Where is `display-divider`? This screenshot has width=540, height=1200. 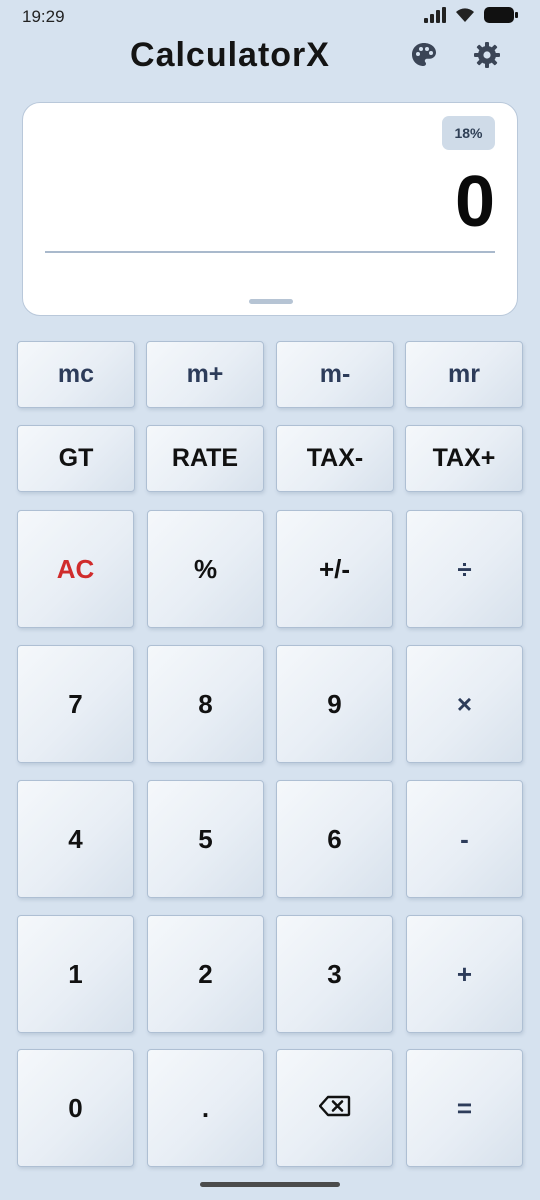 display-divider is located at coordinates (270, 252).